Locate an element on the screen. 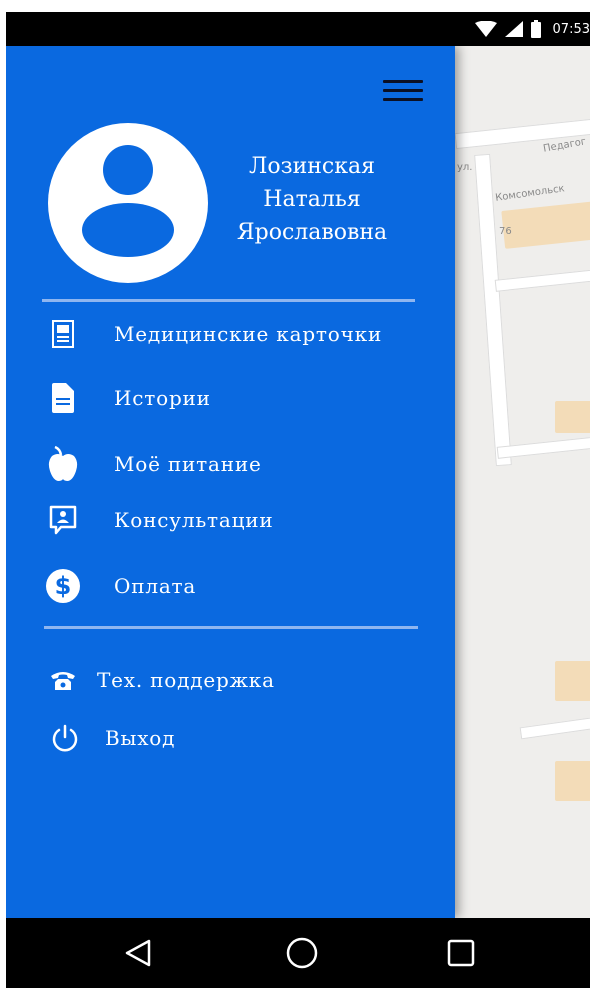 This screenshot has height=988, width=590. map-house-number: 76 is located at coordinates (505, 231).